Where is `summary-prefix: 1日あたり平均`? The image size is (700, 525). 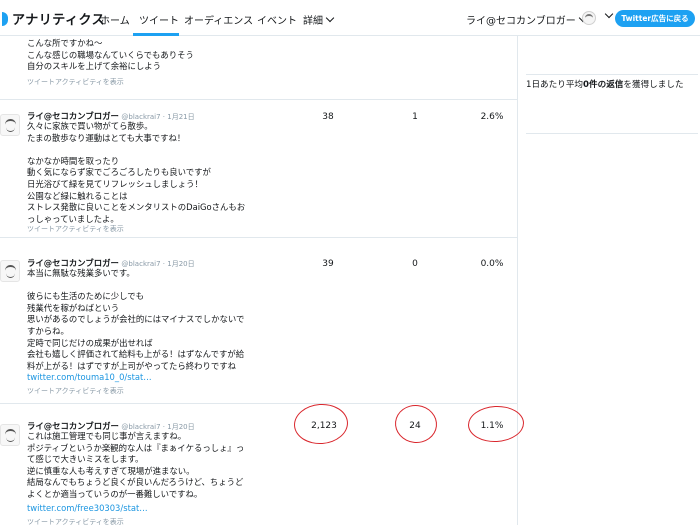 summary-prefix: 1日あたり平均 is located at coordinates (555, 85).